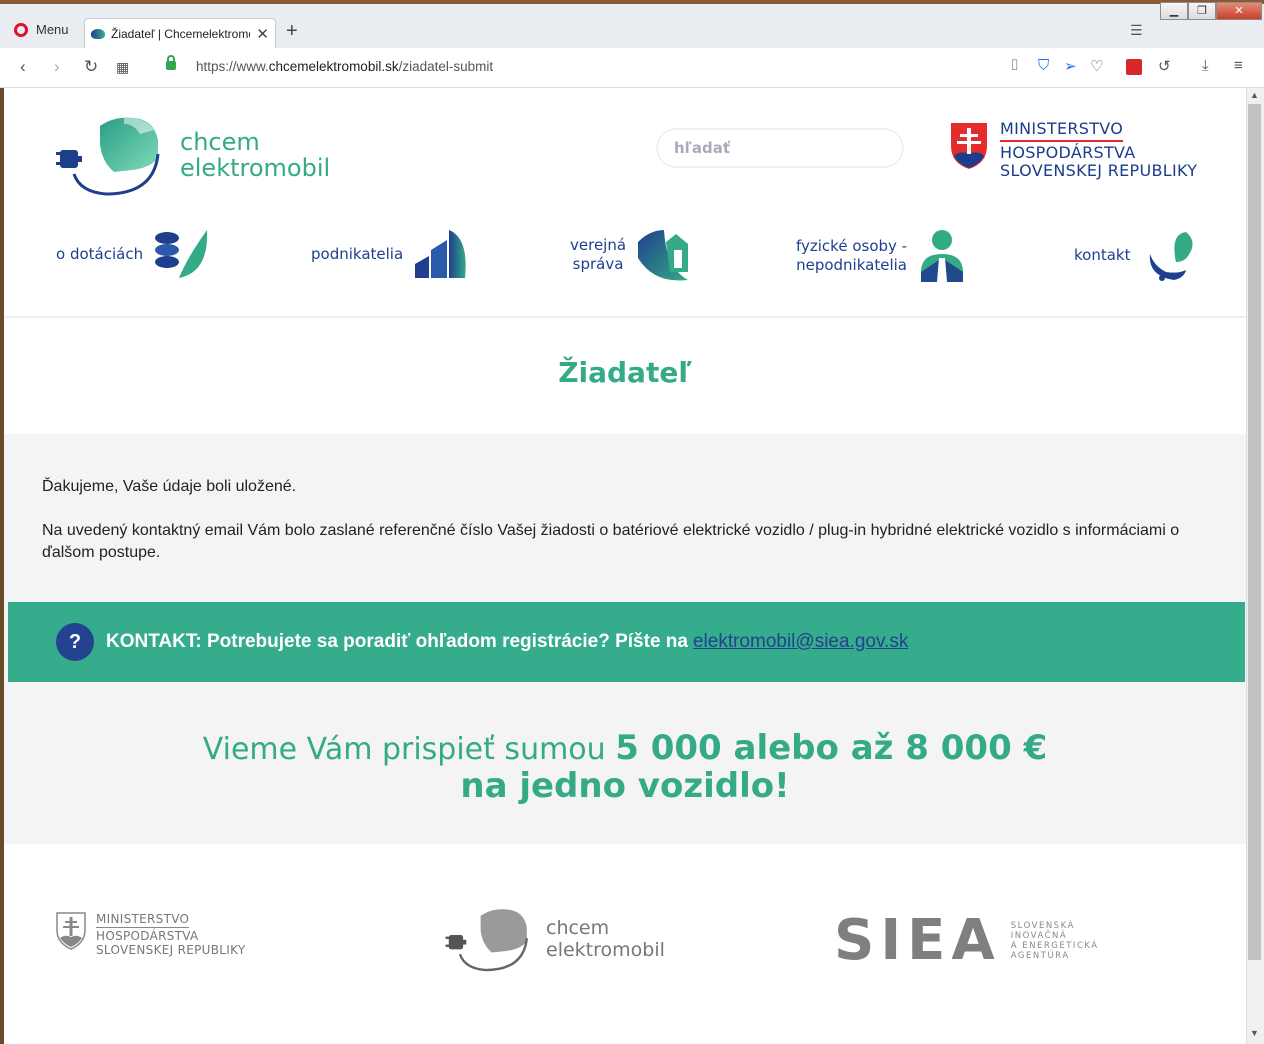 Image resolution: width=1264 pixels, height=1044 pixels. I want to click on easy-setup-icon: ≡, so click(1238, 65).